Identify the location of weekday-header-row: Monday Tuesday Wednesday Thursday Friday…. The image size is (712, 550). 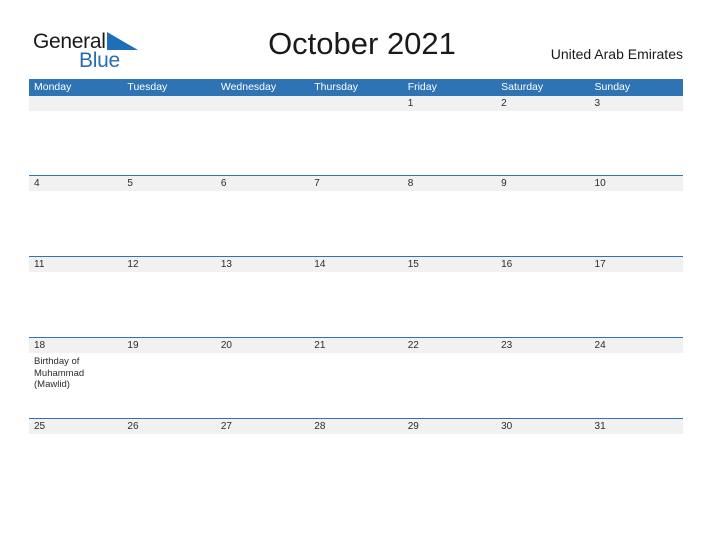
(356, 87).